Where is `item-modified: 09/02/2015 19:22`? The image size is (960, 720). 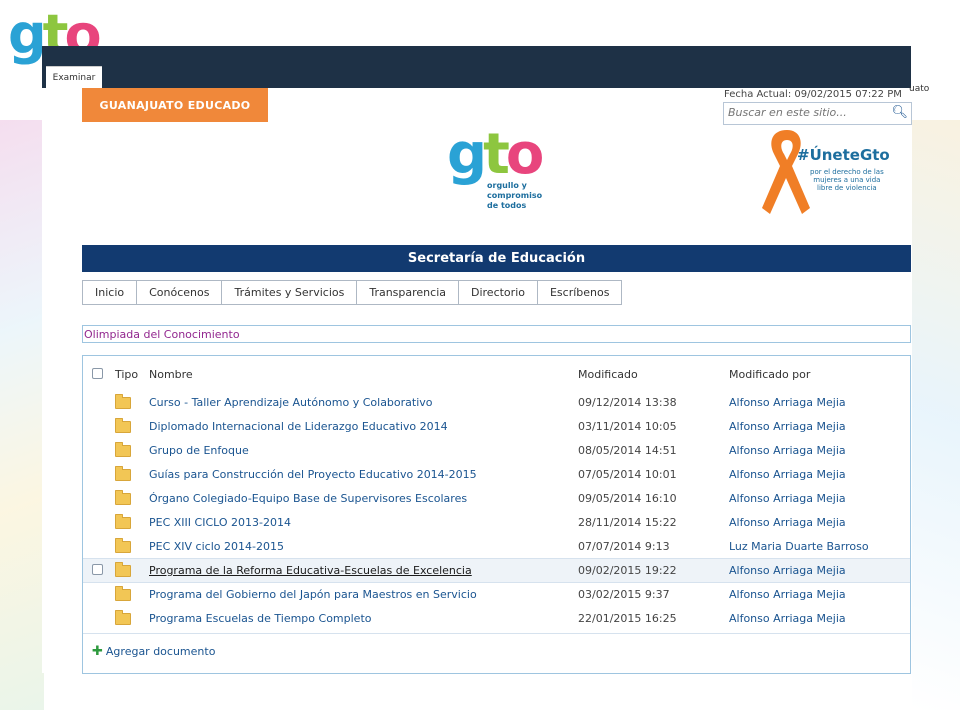
item-modified: 09/02/2015 19:22 is located at coordinates (627, 570).